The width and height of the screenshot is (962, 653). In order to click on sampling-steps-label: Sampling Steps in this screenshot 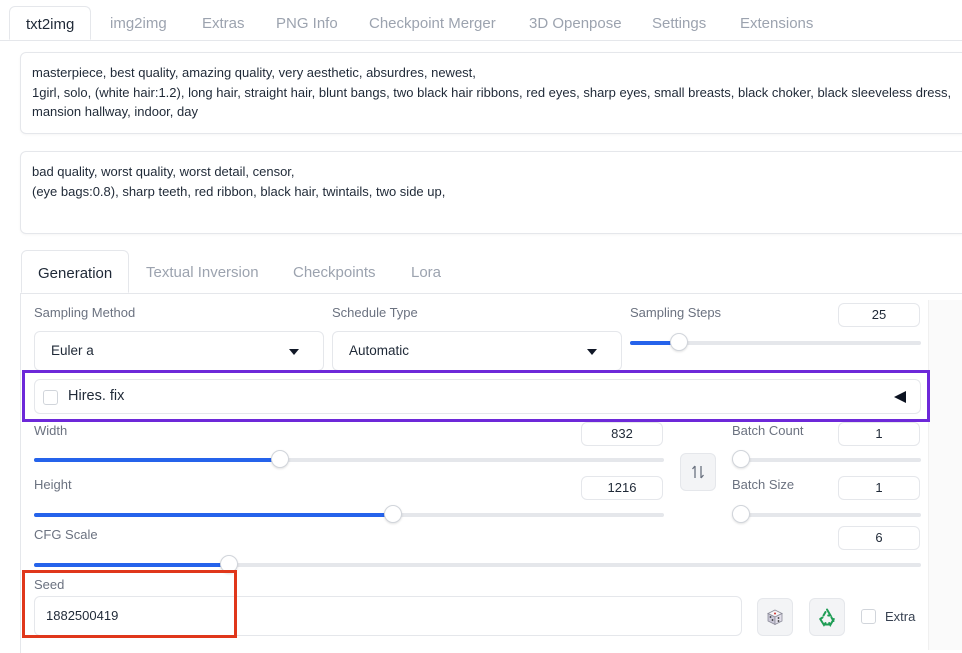, I will do `click(676, 312)`.